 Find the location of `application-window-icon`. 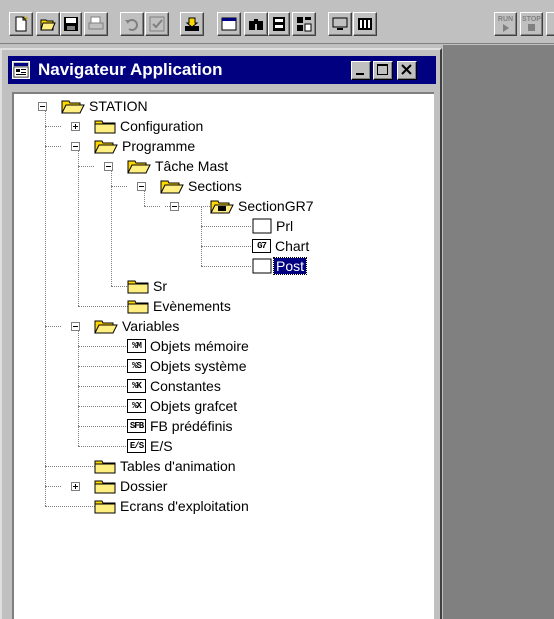

application-window-icon is located at coordinates (21, 70).